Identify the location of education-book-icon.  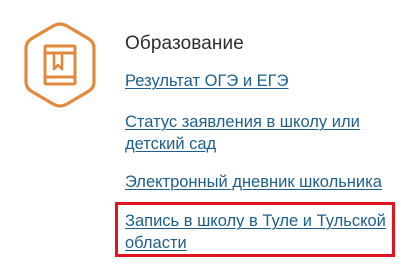
(60, 65).